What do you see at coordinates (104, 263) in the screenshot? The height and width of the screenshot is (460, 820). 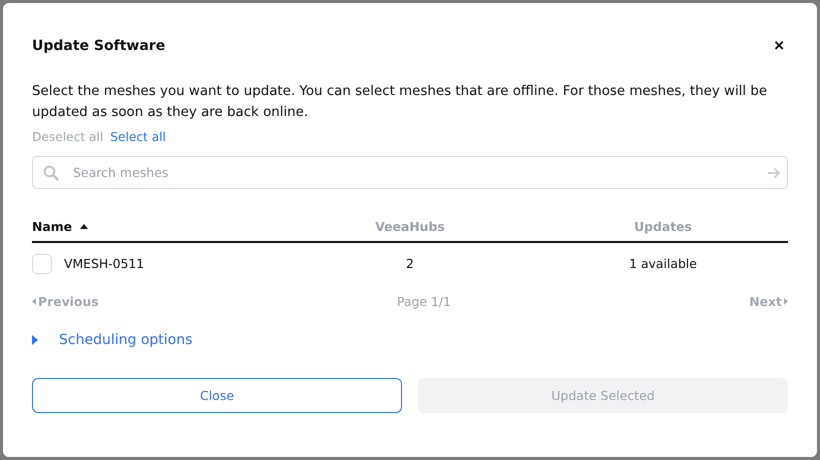 I see `table-cell: VMESH-0511` at bounding box center [104, 263].